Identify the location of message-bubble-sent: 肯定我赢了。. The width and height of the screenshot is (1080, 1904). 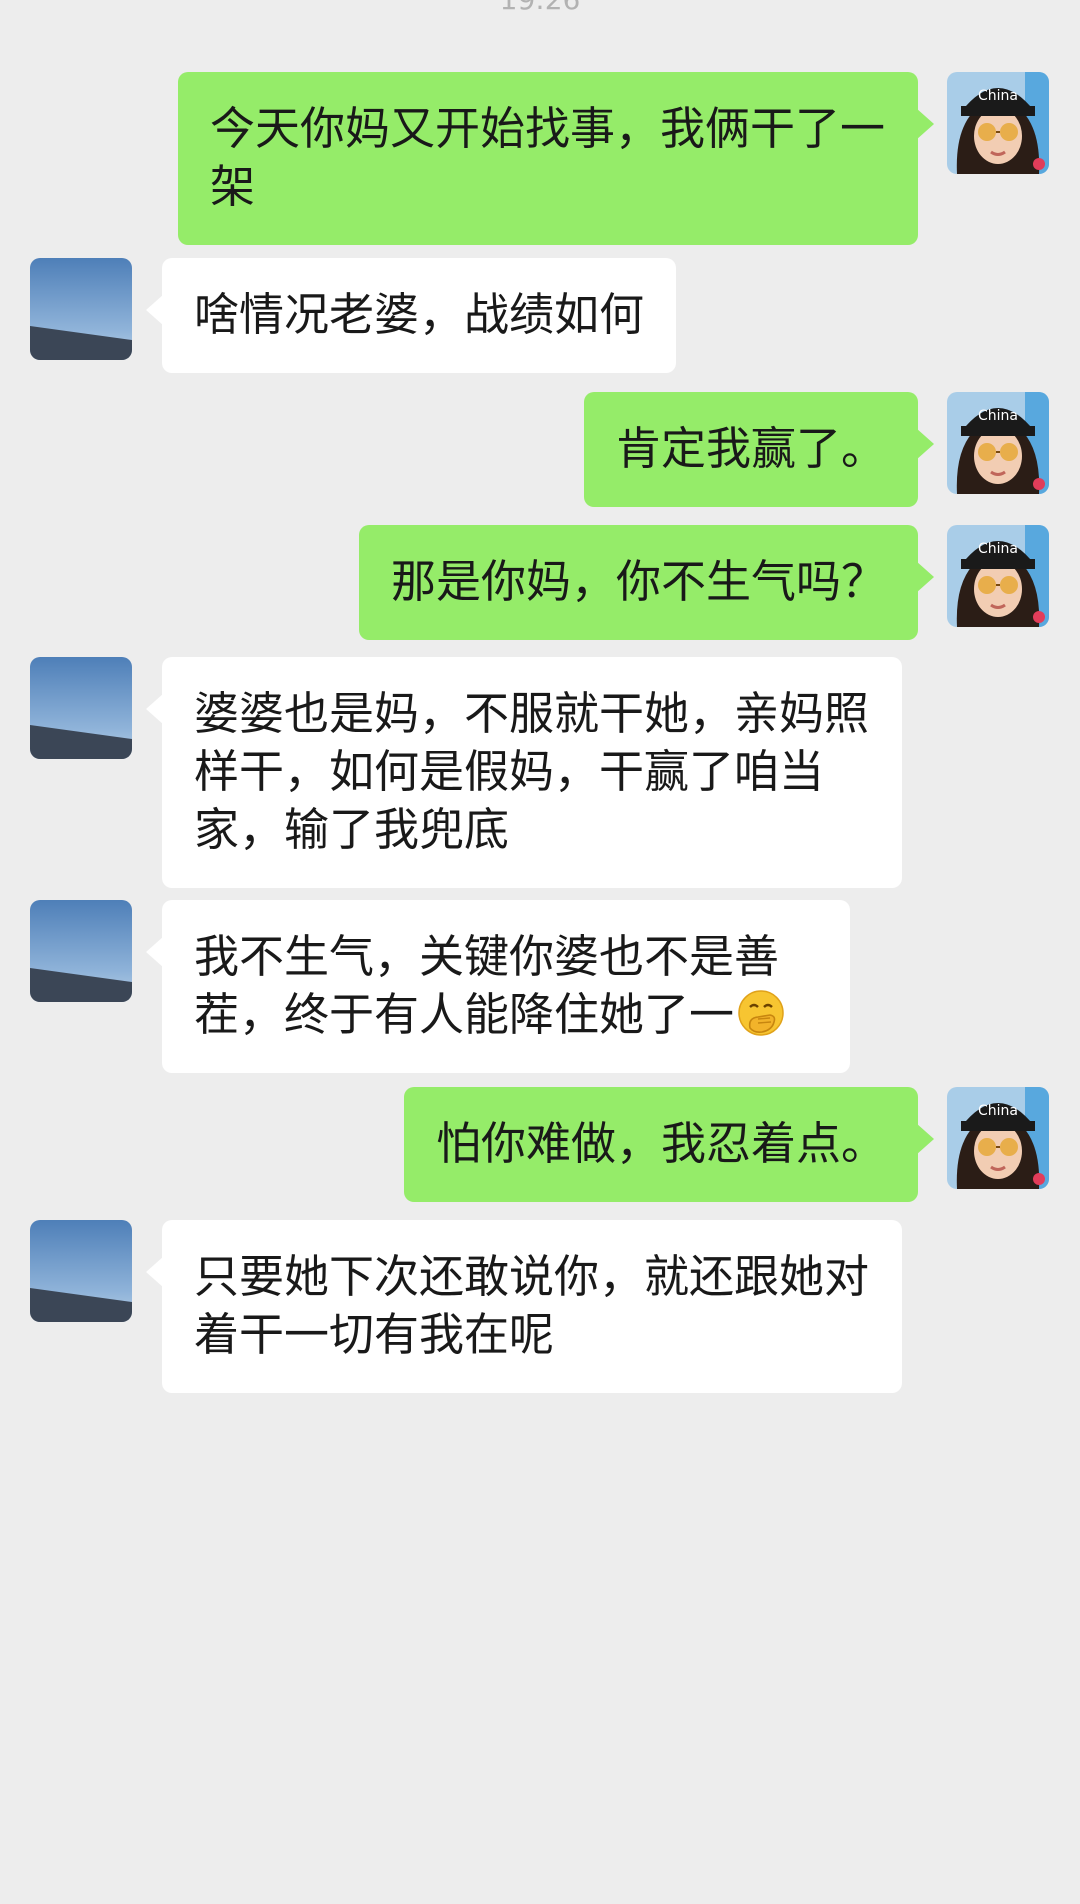
(759, 449).